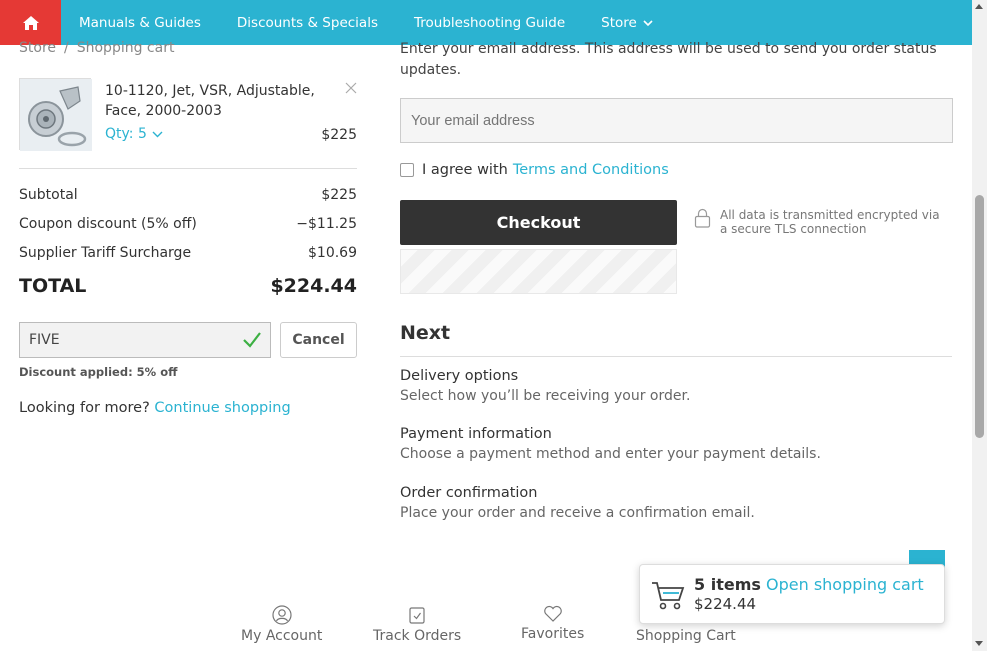 Image resolution: width=987 pixels, height=651 pixels. I want to click on subtotal-value: $225, so click(339, 195).